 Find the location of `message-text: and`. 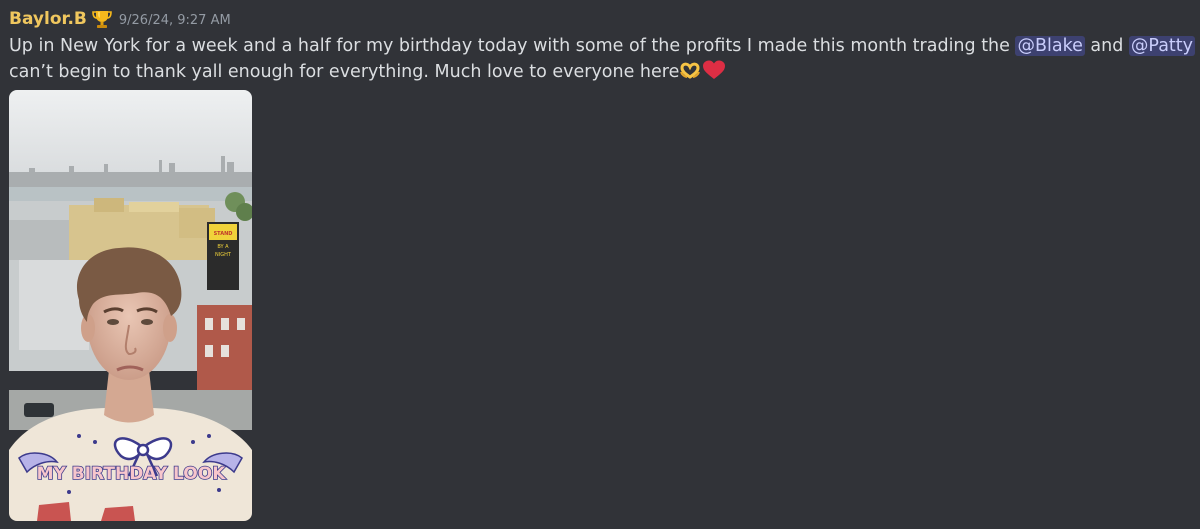

message-text: and is located at coordinates (1106, 46).